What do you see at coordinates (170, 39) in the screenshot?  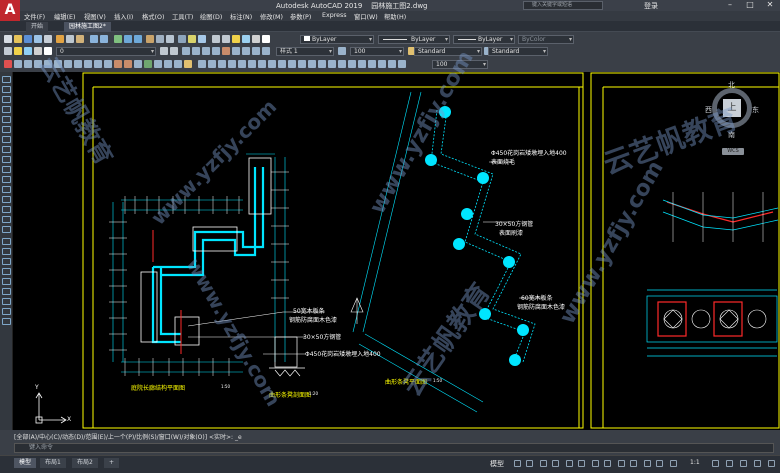 I see `tool-palette-icon` at bounding box center [170, 39].